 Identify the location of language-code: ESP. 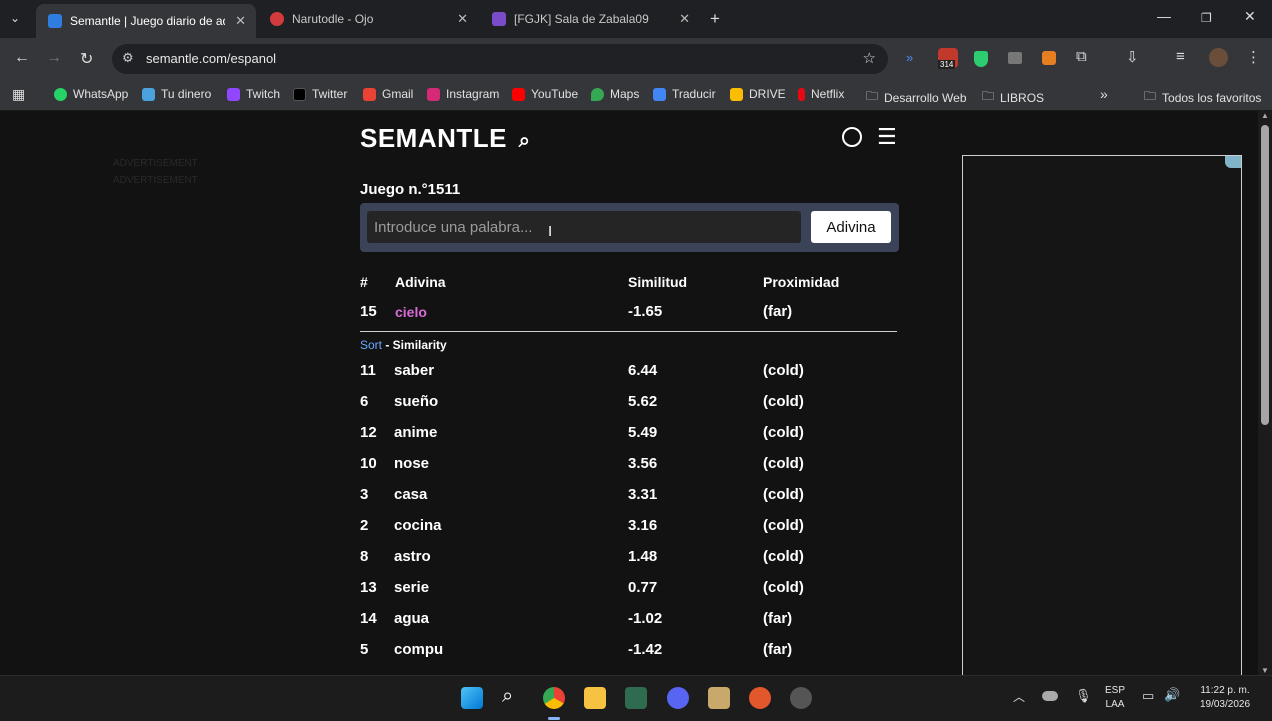
(1114, 690).